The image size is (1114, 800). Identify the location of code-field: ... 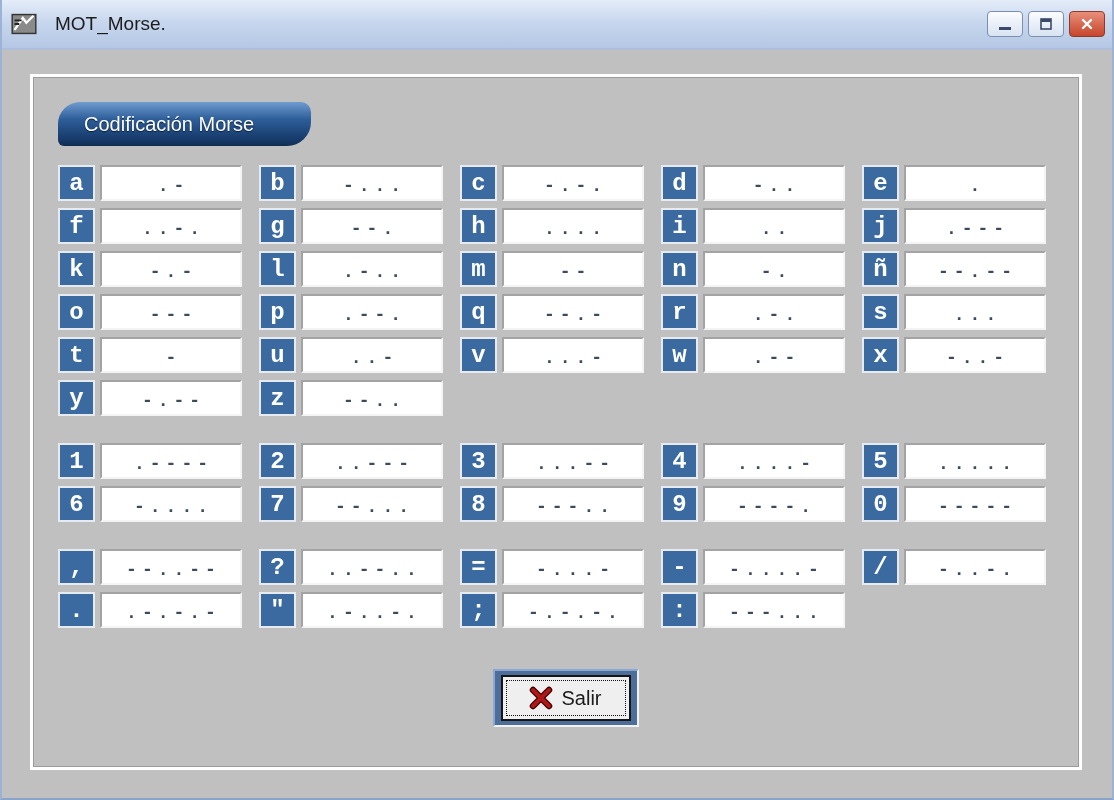
(774, 226).